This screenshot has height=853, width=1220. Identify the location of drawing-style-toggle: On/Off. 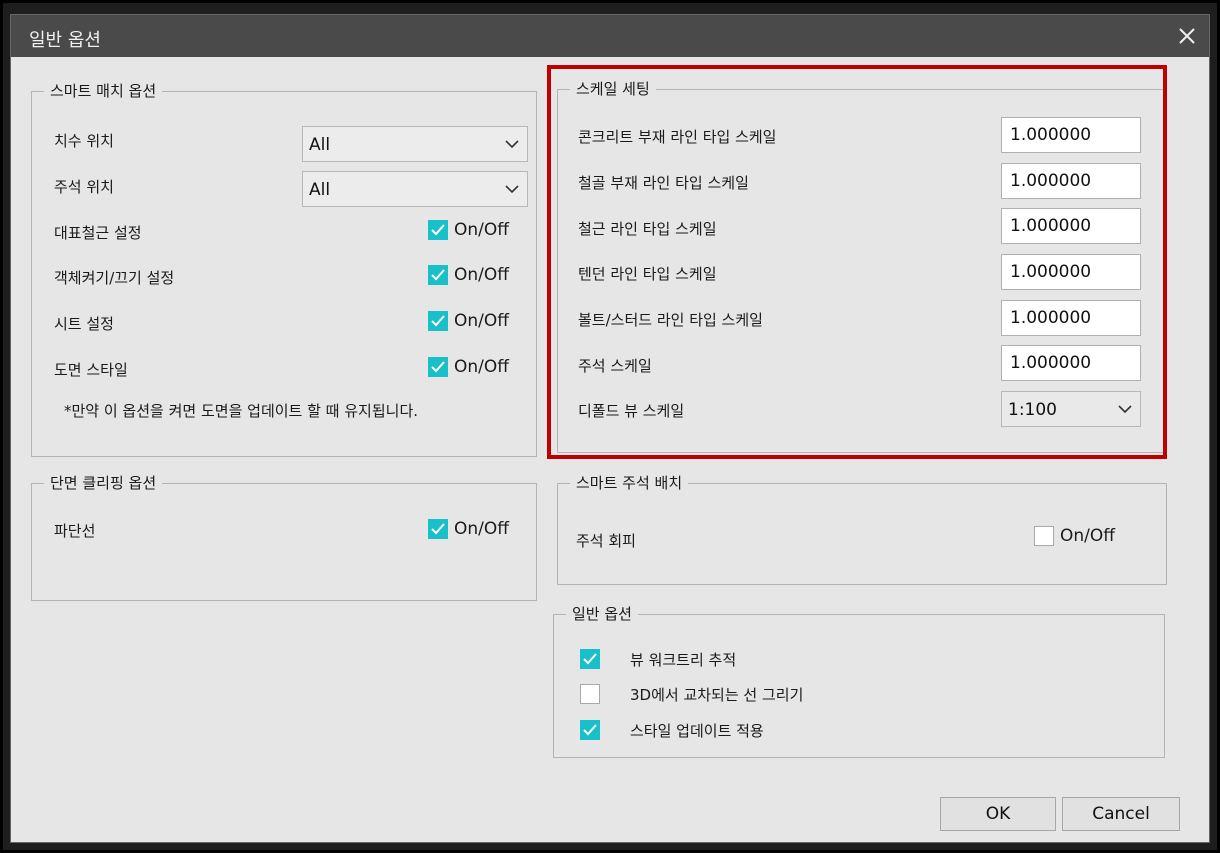
(468, 367).